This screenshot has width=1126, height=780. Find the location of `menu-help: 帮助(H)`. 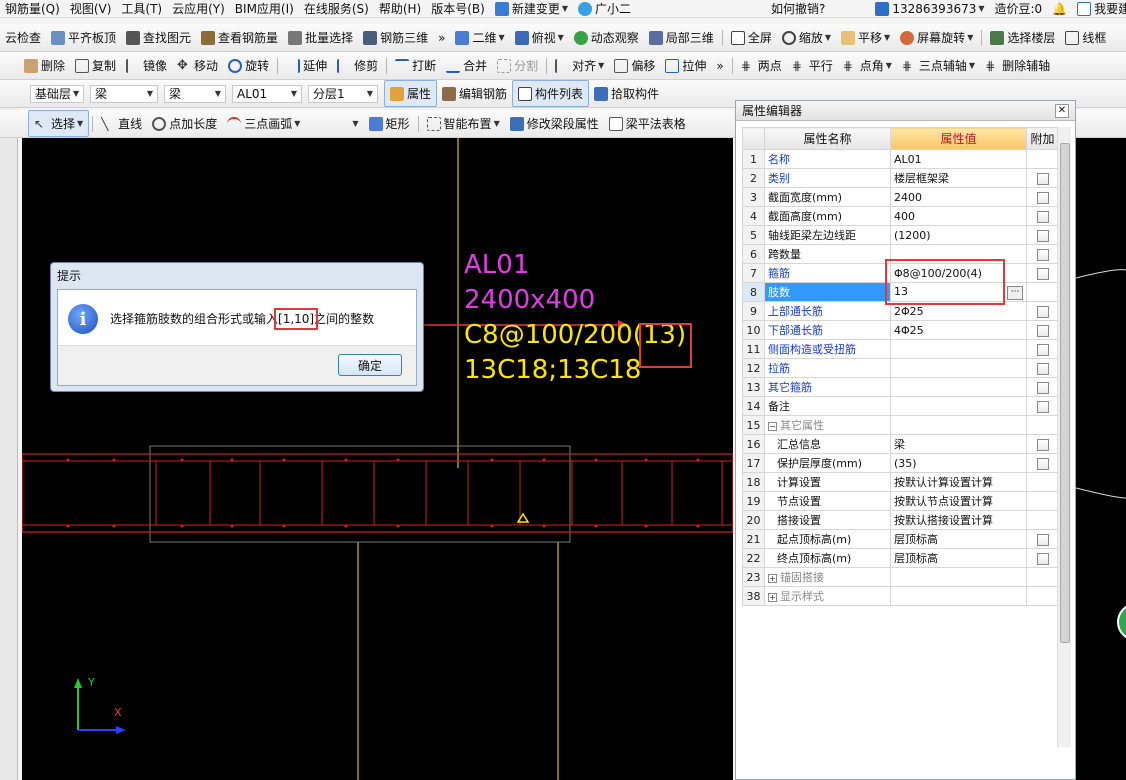

menu-help: 帮助(H) is located at coordinates (400, 8).